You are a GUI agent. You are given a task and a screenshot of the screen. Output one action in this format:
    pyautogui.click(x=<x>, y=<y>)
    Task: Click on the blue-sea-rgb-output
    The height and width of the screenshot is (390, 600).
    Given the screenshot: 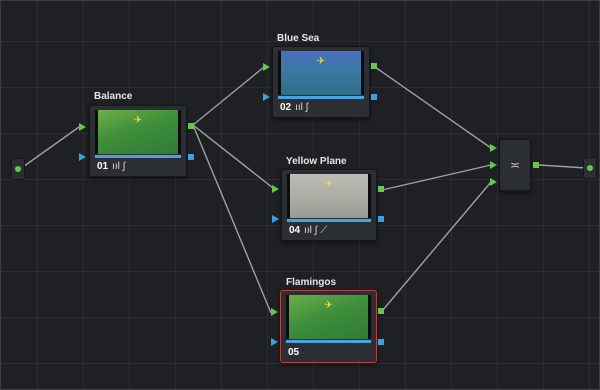 What is the action you would take?
    pyautogui.click(x=374, y=66)
    